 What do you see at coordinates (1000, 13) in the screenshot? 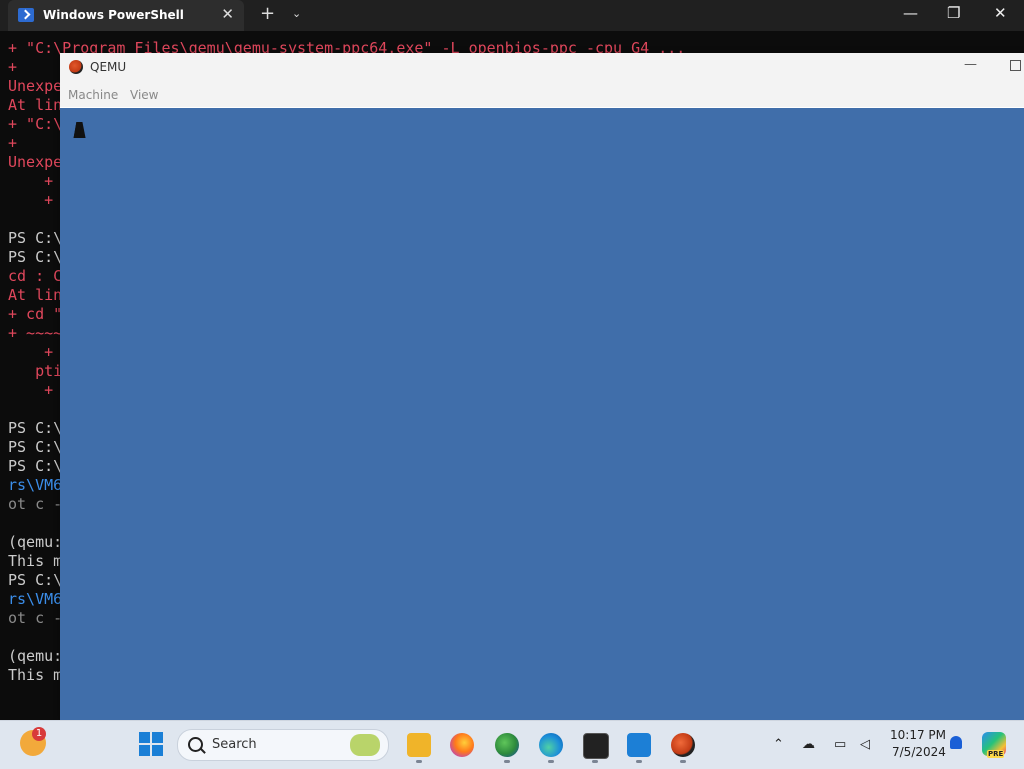
I see `window-close-button: ✕` at bounding box center [1000, 13].